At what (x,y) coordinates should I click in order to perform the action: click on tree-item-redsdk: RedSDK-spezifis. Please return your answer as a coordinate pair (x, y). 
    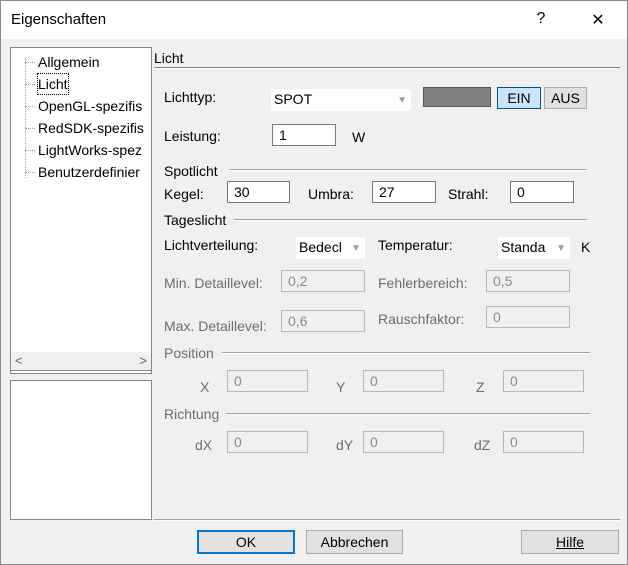
    Looking at the image, I should click on (81, 128).